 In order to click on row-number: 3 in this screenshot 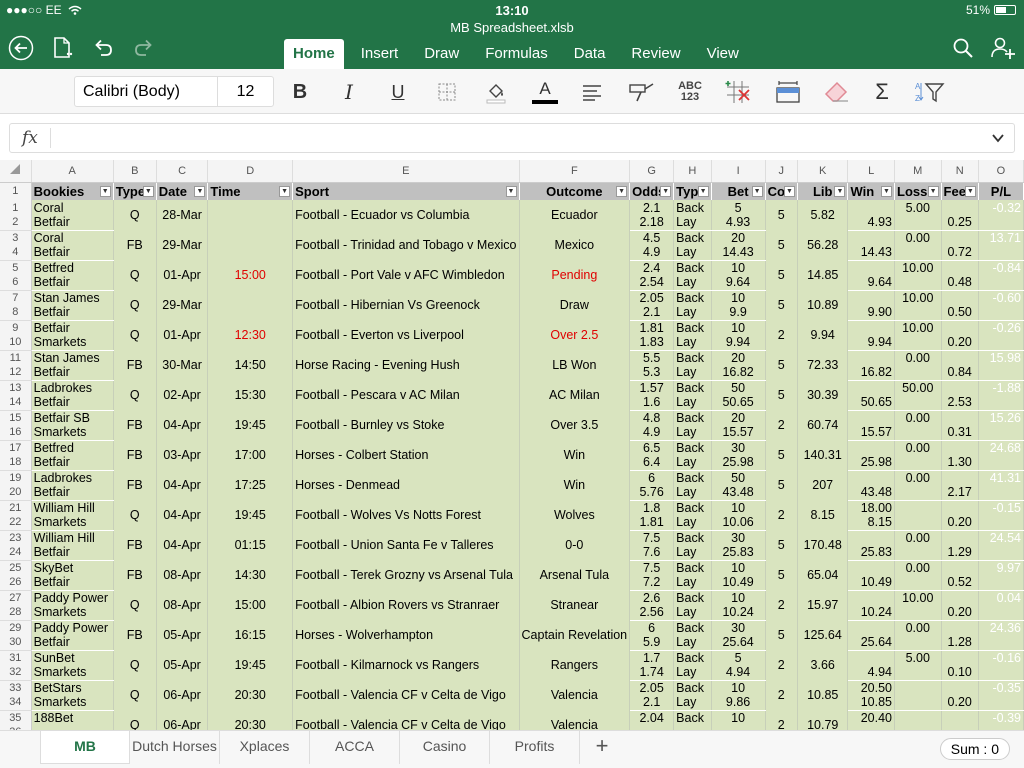, I will do `click(16, 237)`.